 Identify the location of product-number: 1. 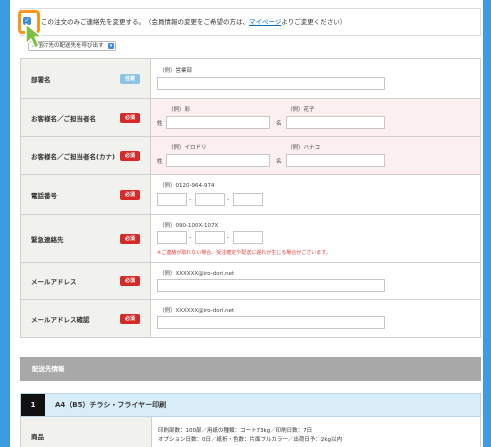
(33, 405).